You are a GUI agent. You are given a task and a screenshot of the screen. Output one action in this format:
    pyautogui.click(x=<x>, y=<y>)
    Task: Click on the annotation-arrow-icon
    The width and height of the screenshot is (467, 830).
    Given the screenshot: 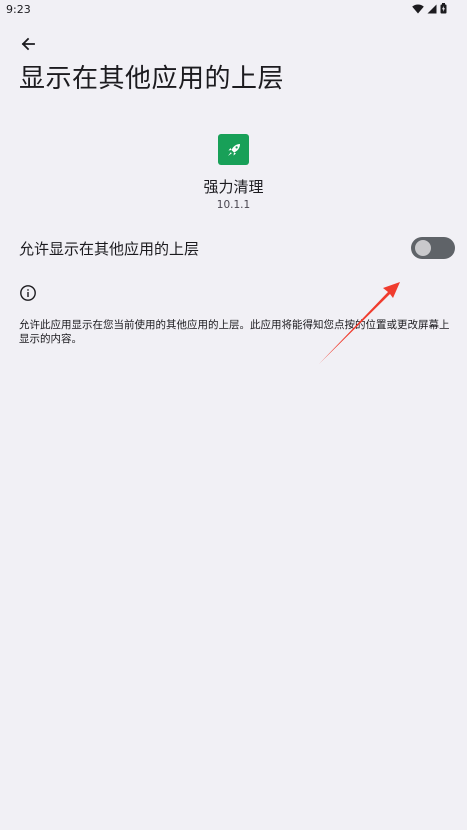 What is the action you would take?
    pyautogui.click(x=359, y=323)
    